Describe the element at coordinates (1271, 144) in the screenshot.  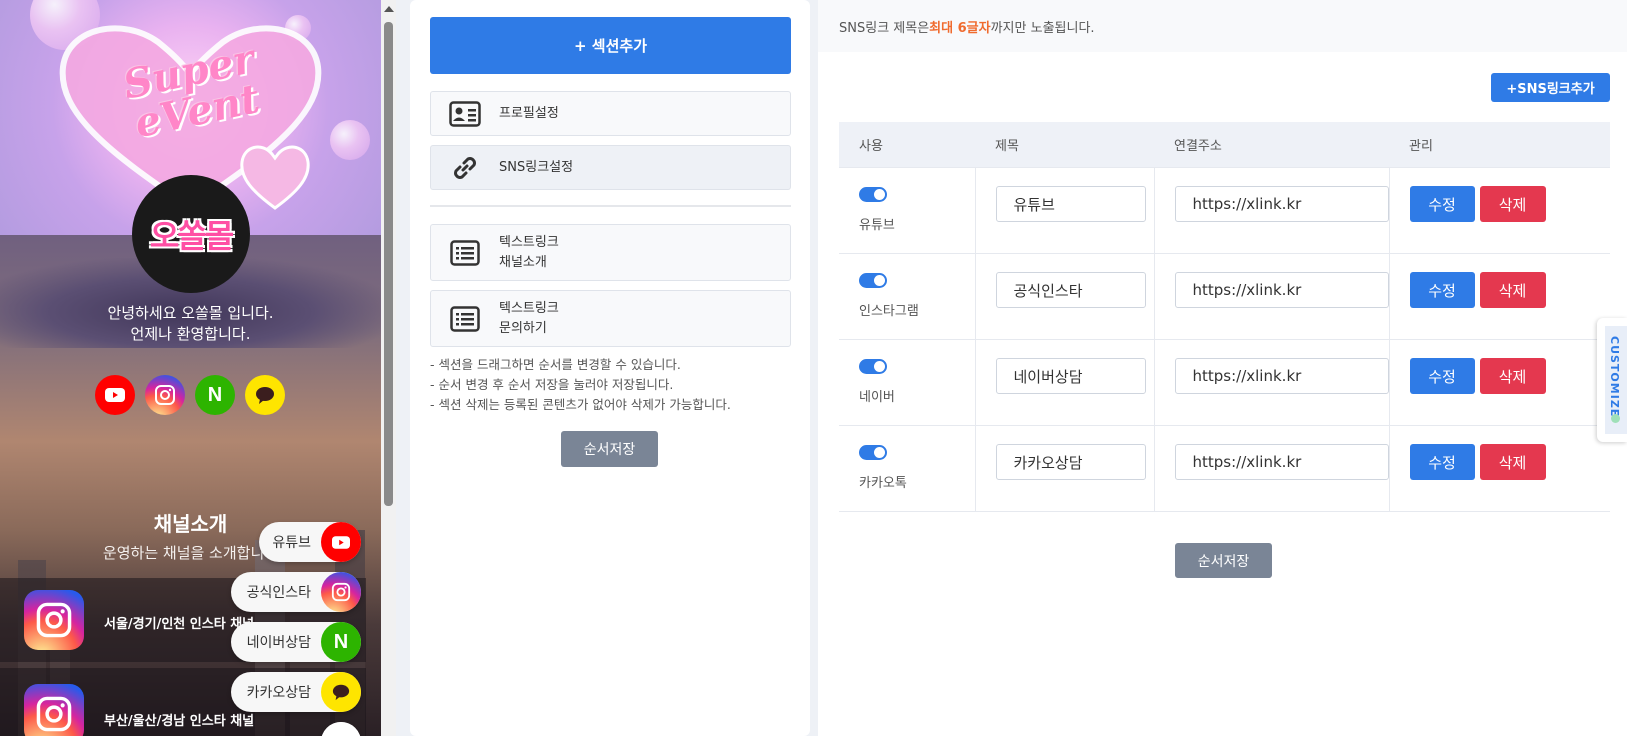
I see `column-header: 연결주소` at that location.